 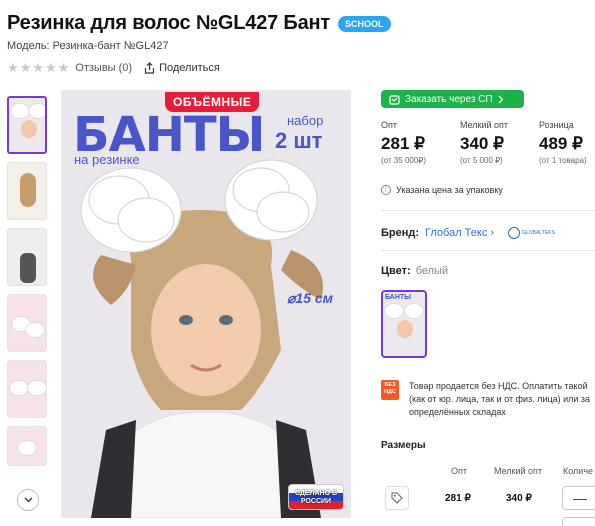 I want to click on thumbnail-strip, so click(x=28, y=285).